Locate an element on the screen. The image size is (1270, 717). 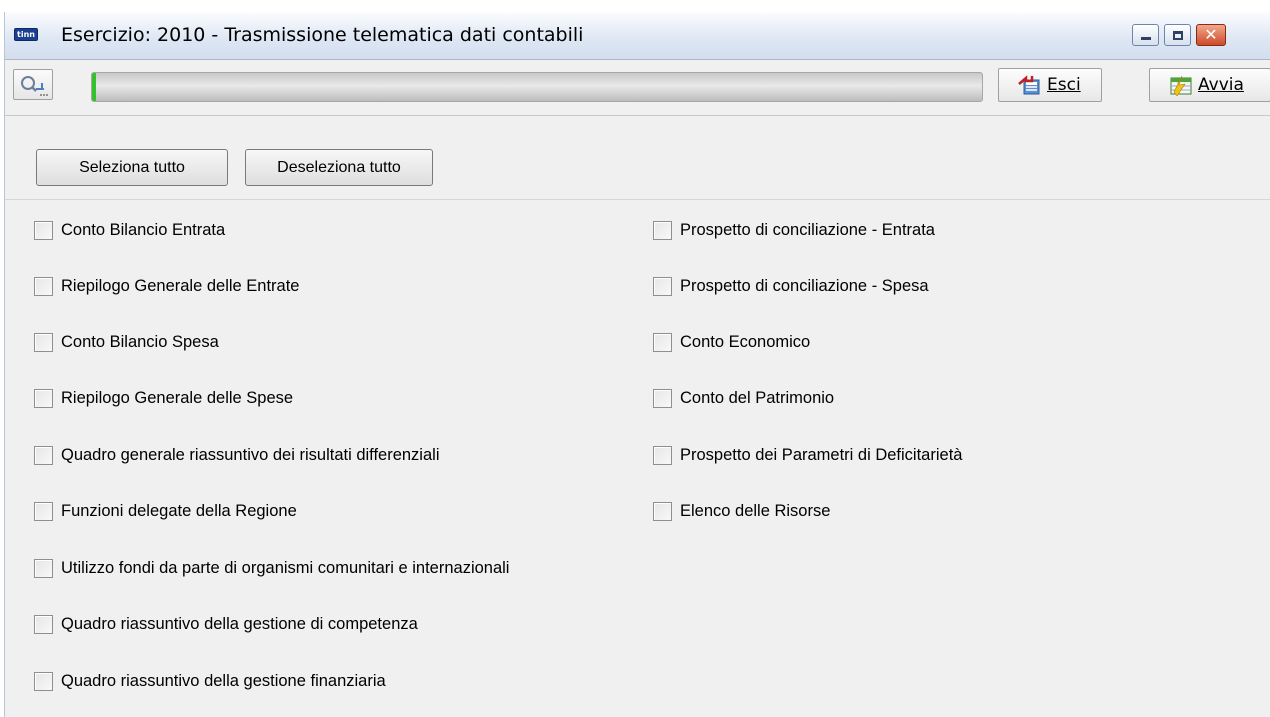
report-option: Elenco delle Risorse is located at coordinates (741, 511).